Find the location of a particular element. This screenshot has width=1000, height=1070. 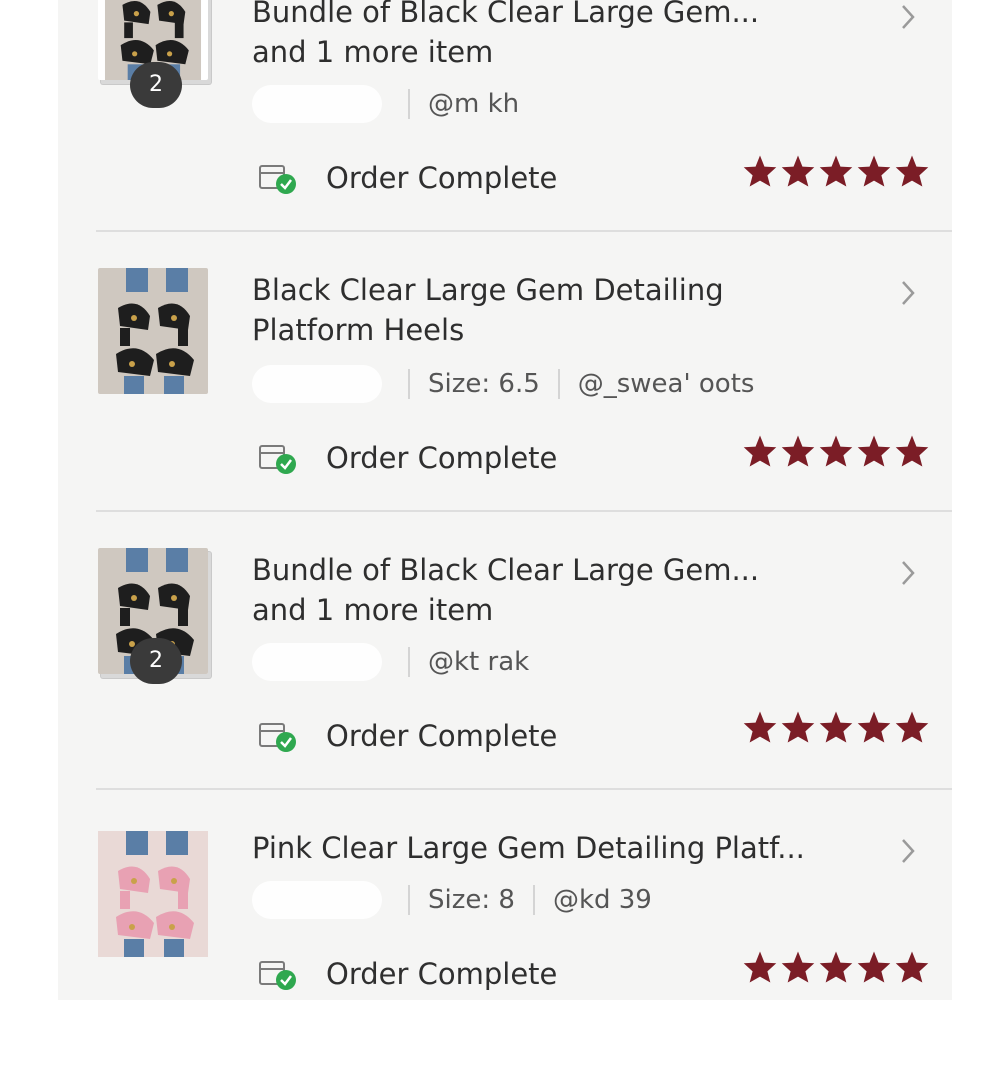

seller-username: @kd 39 is located at coordinates (602, 900).